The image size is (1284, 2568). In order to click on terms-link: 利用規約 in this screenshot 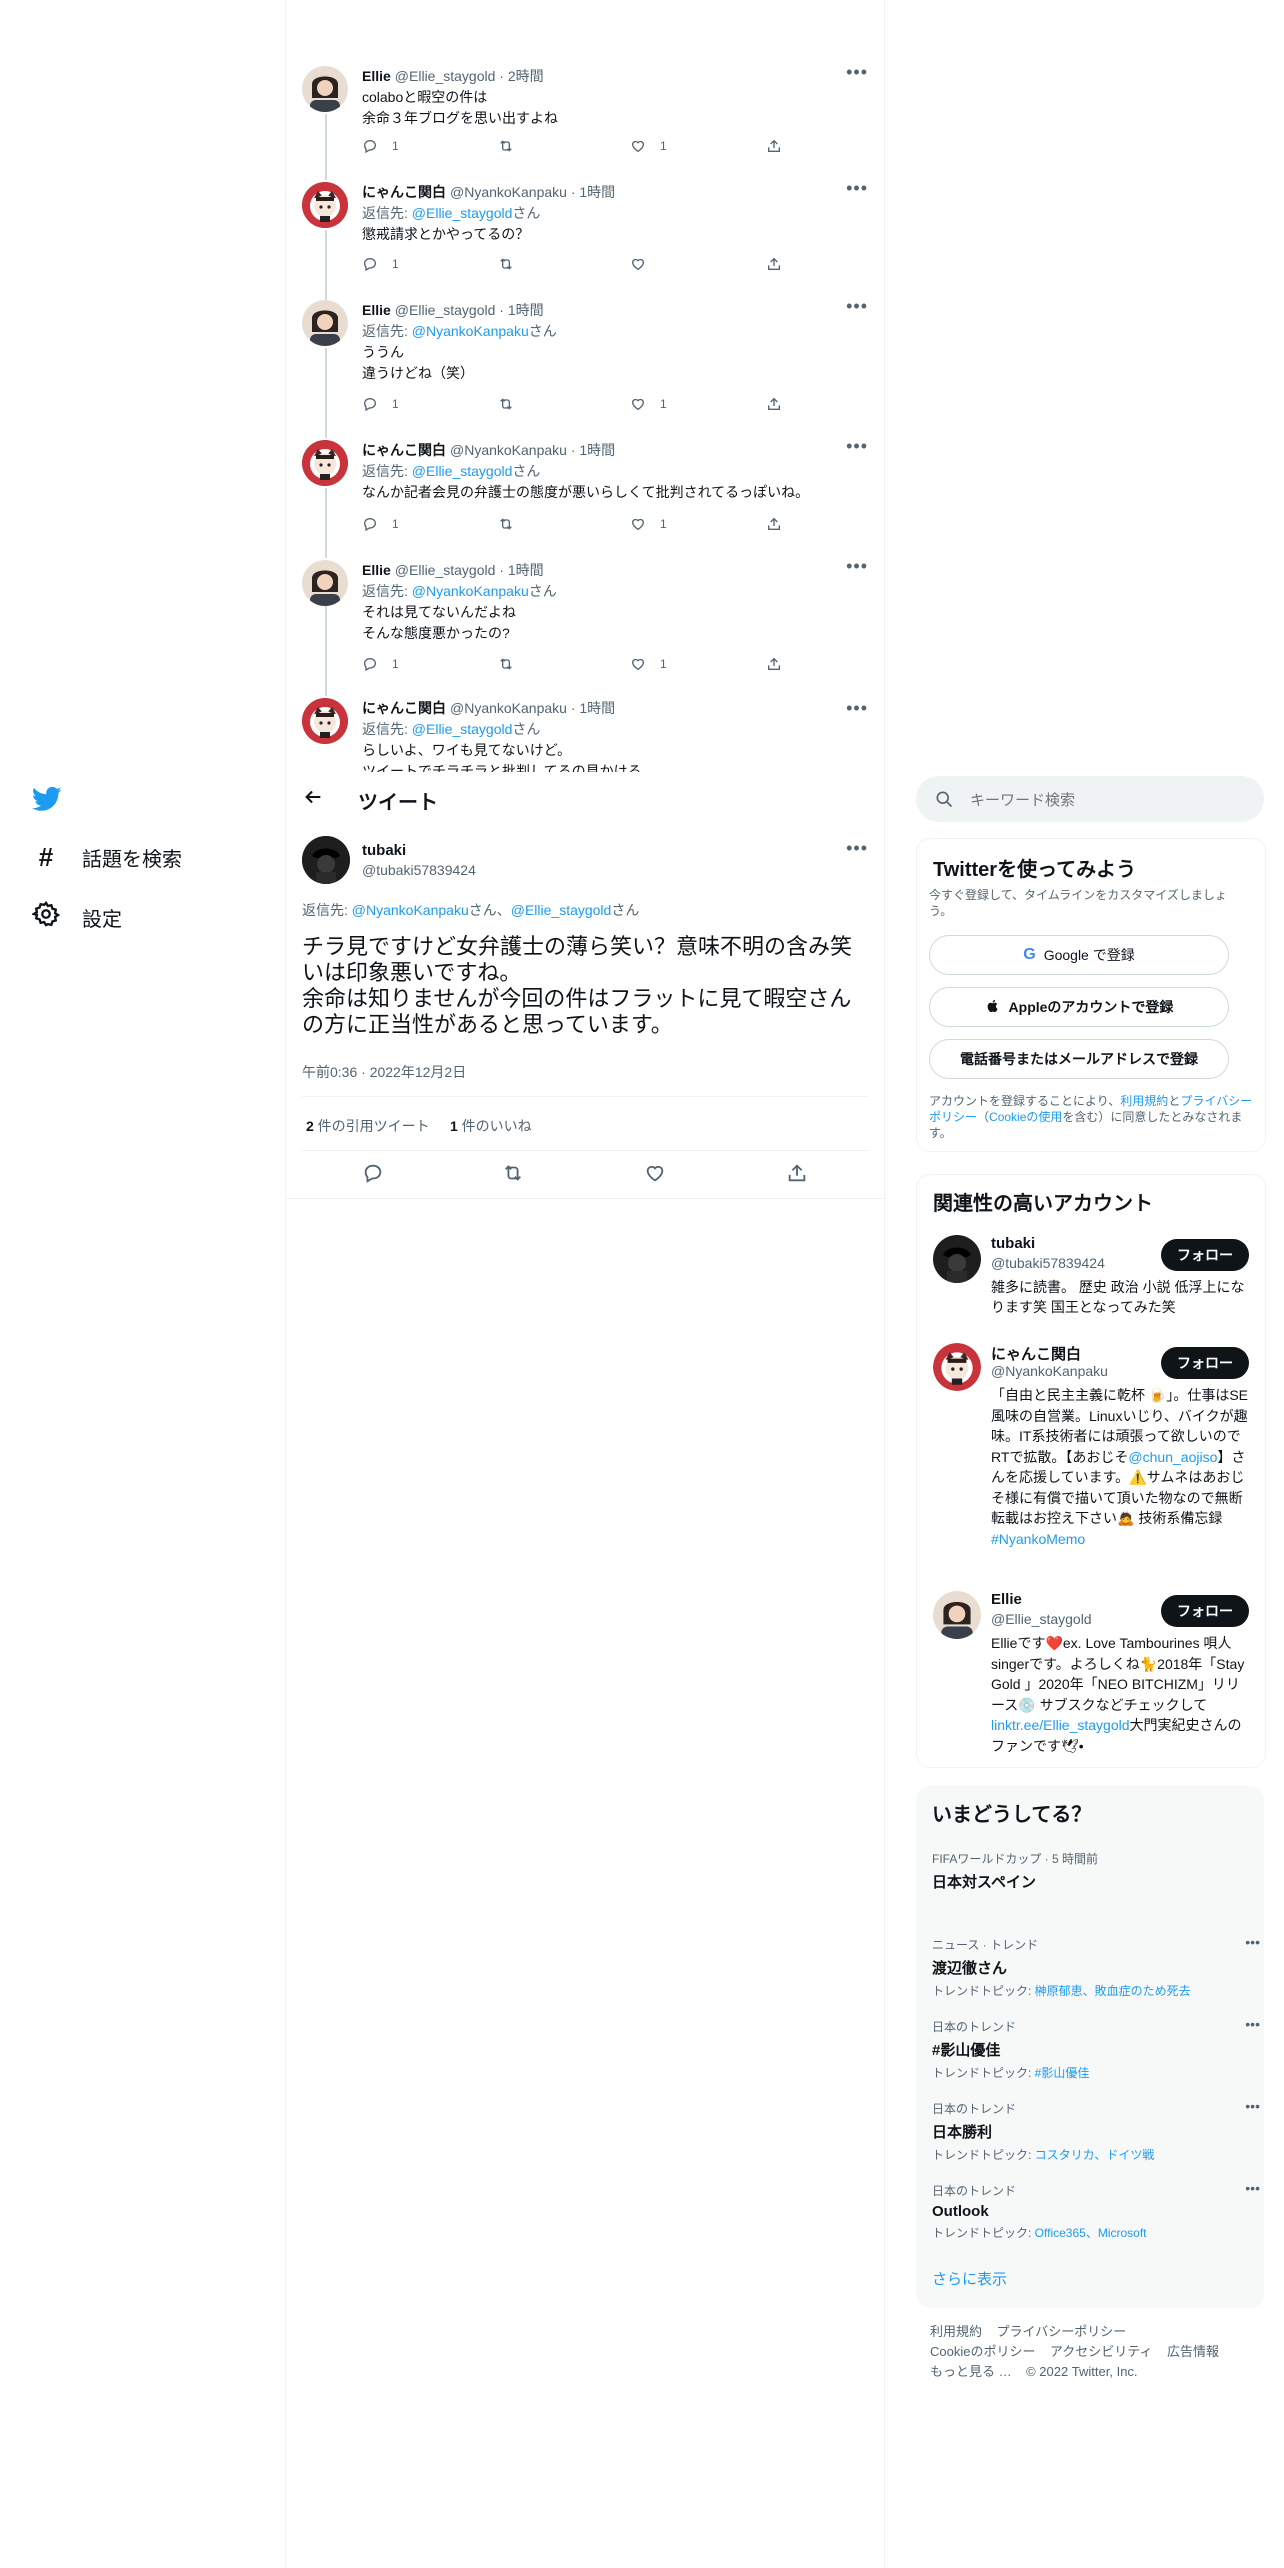, I will do `click(1144, 1101)`.